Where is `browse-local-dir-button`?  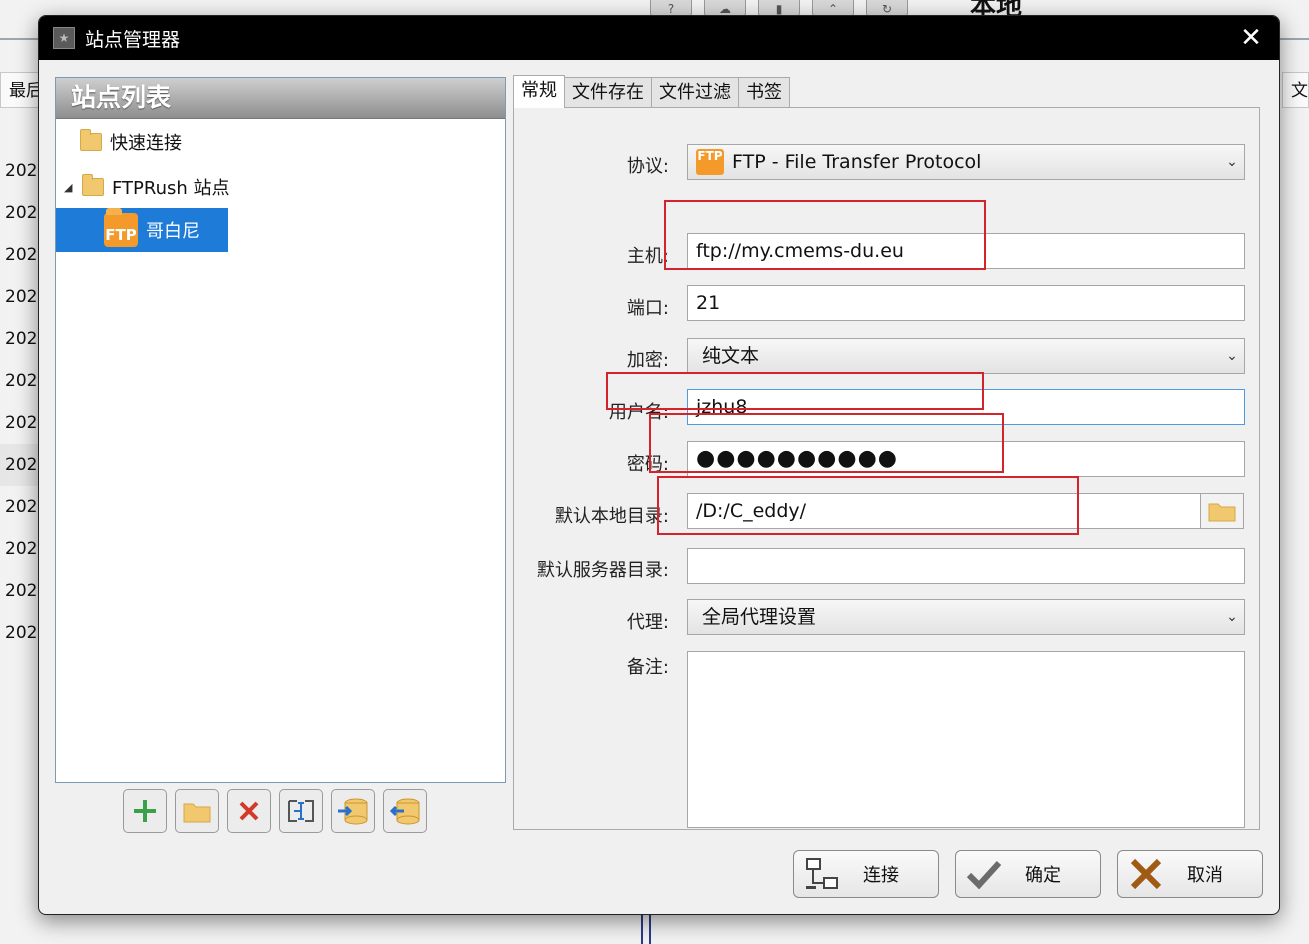
browse-local-dir-button is located at coordinates (1222, 511).